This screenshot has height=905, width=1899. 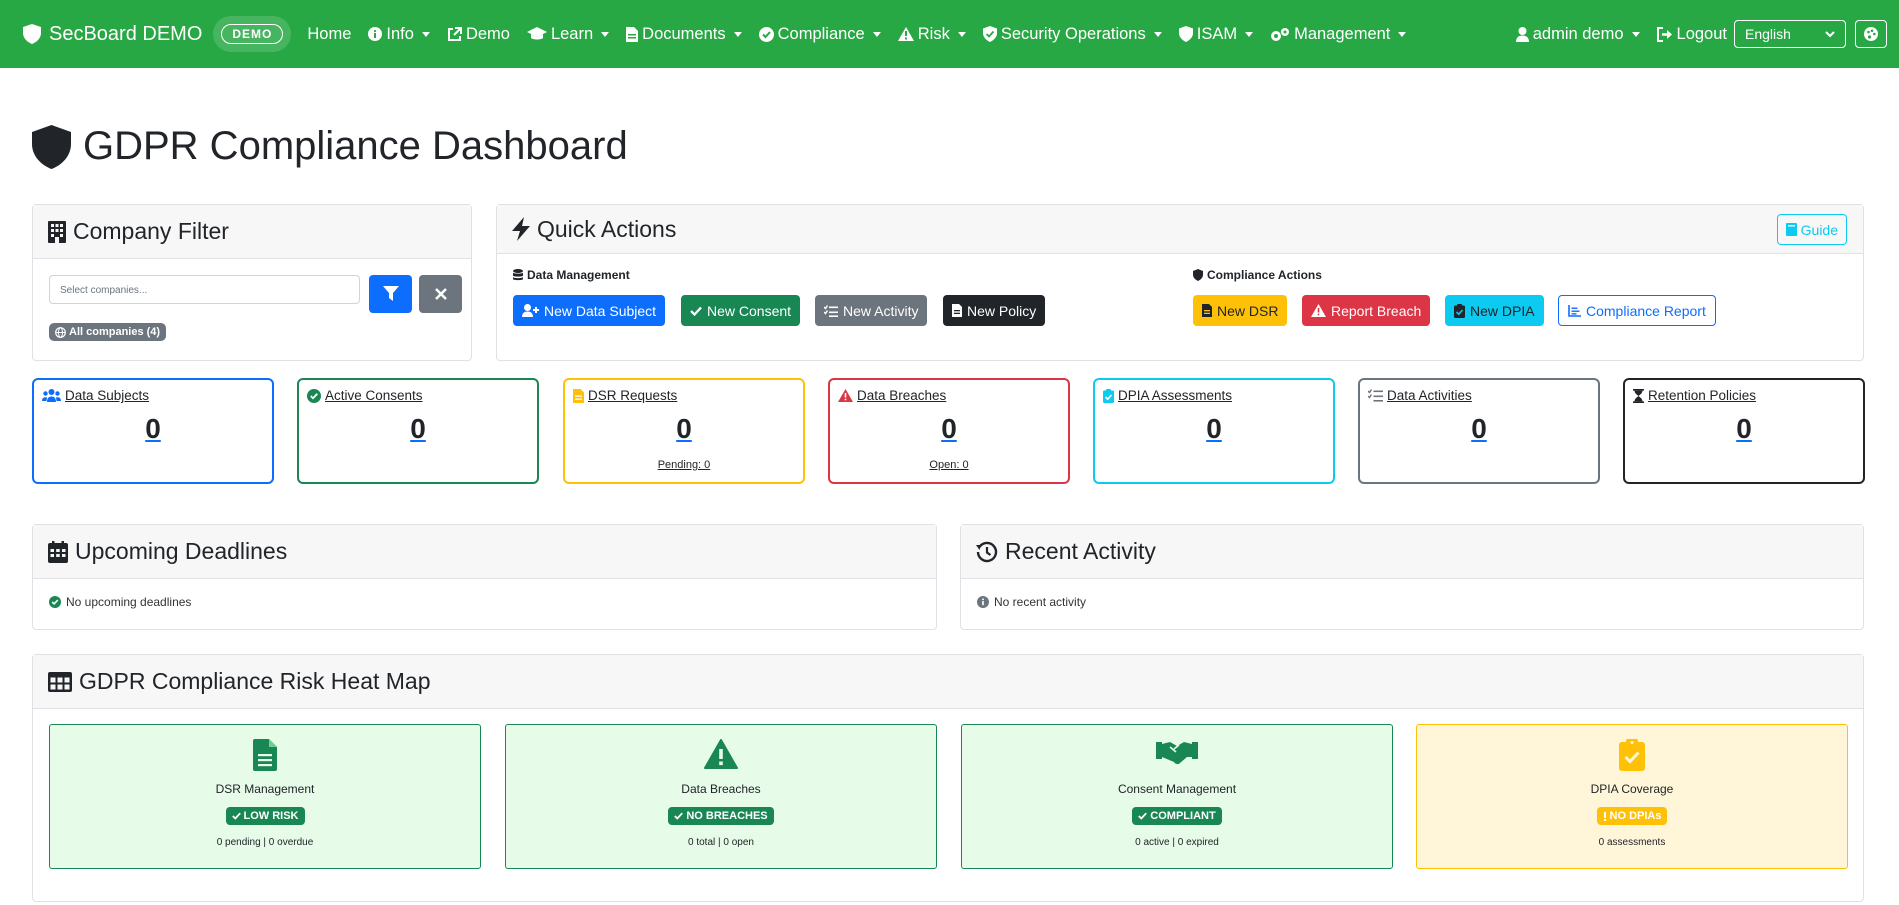 I want to click on globe-icon, so click(x=60, y=332).